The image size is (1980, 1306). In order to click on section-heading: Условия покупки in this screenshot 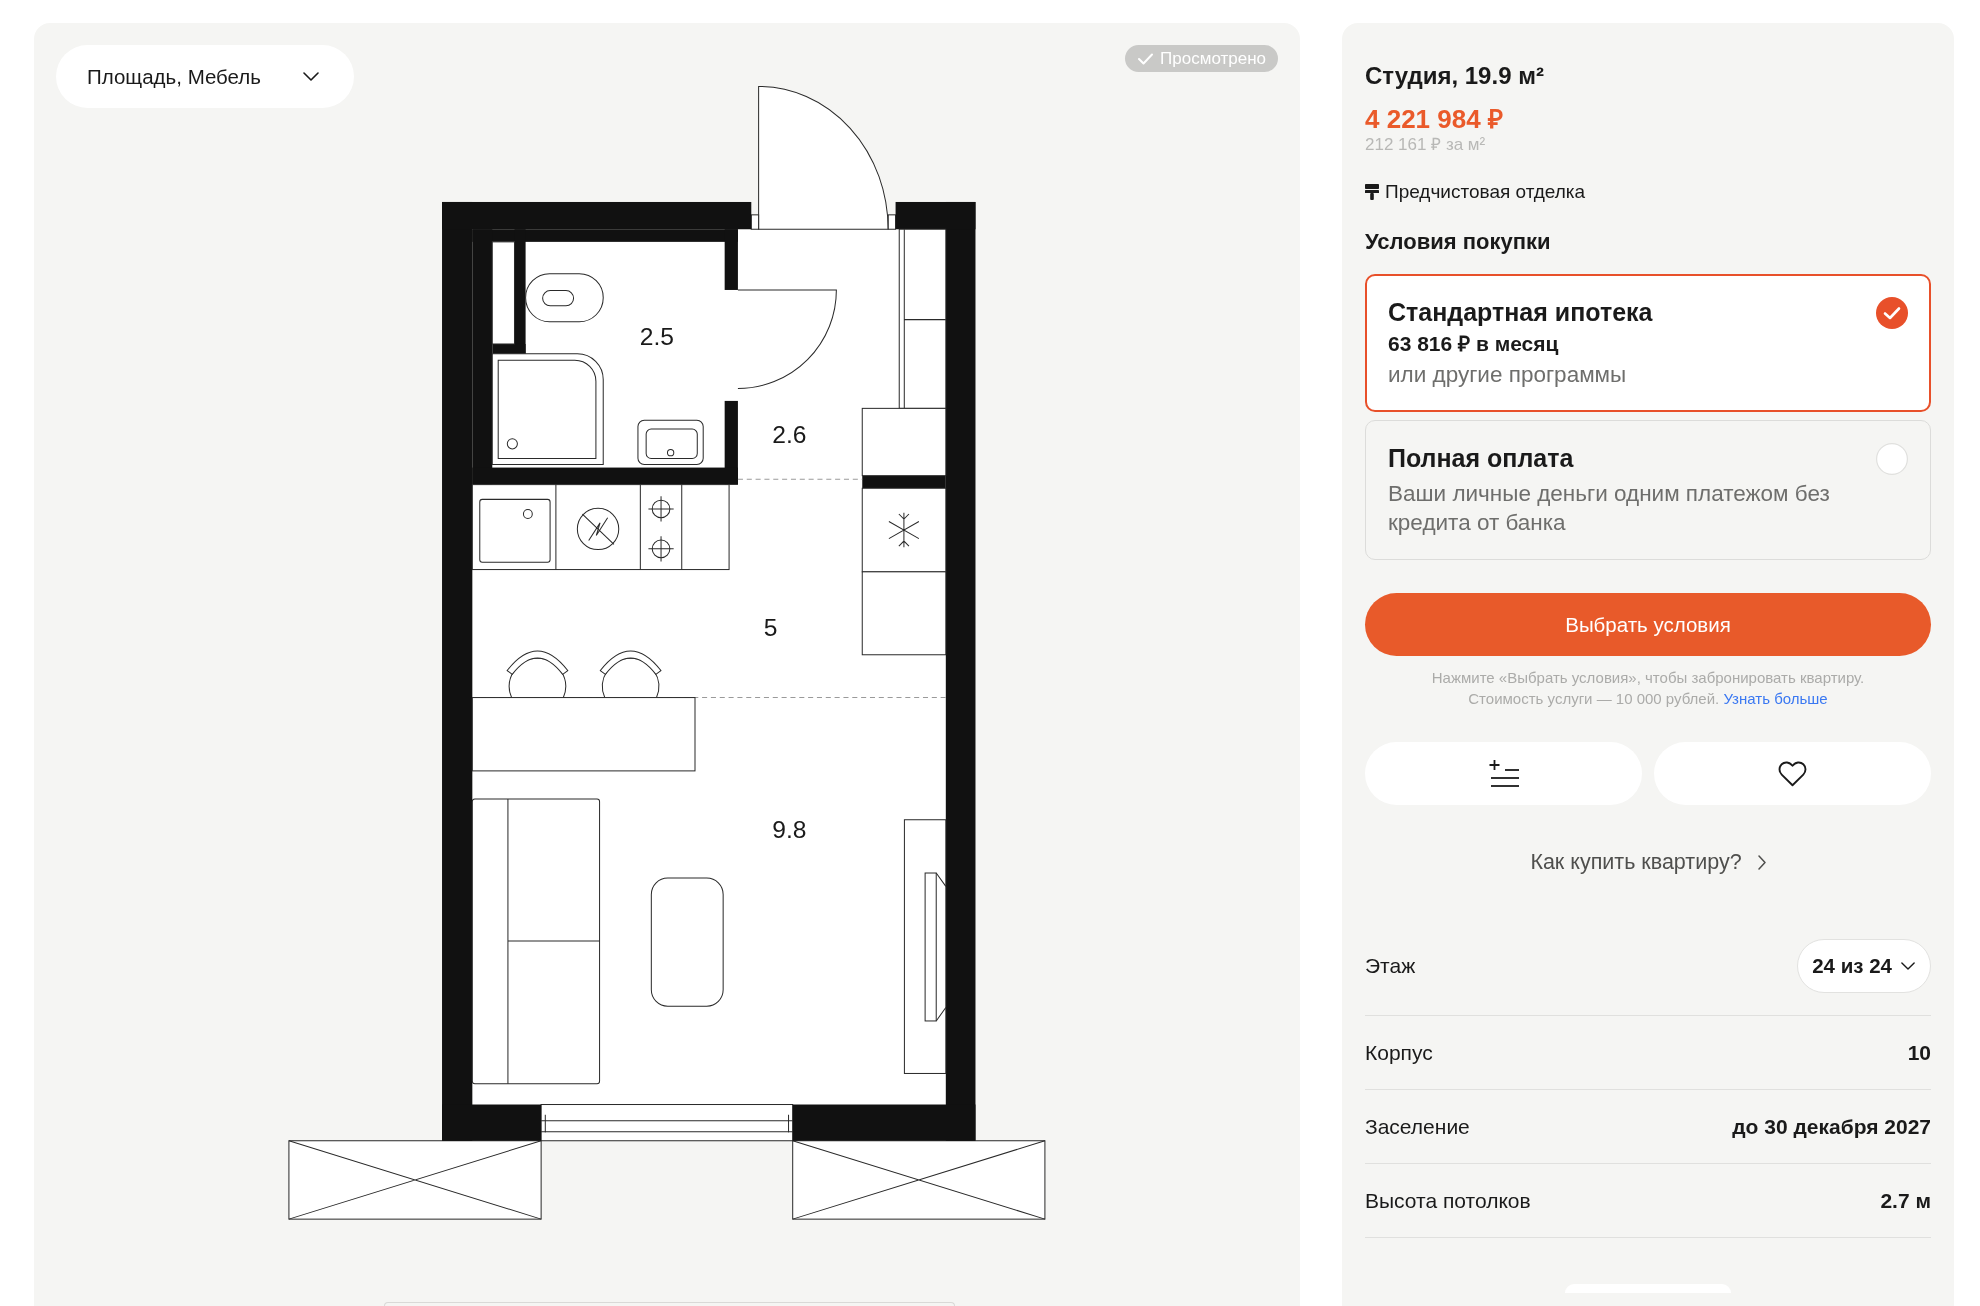, I will do `click(1458, 242)`.